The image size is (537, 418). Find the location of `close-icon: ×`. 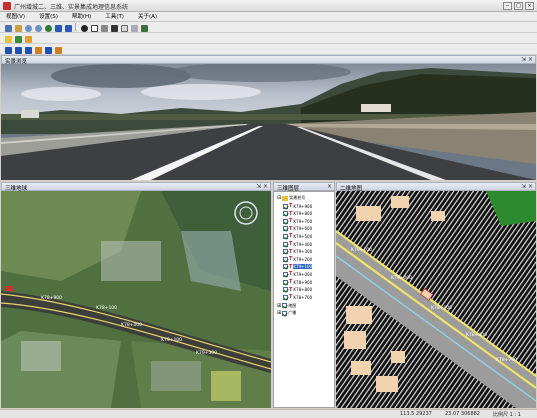

close-icon: × is located at coordinates (329, 186).